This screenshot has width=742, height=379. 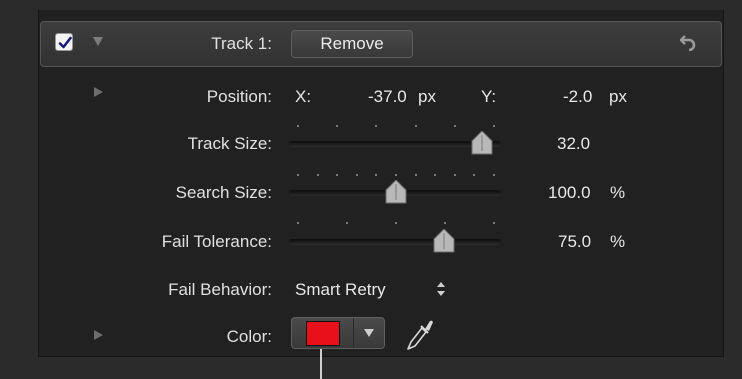 What do you see at coordinates (323, 333) in the screenshot?
I see `color-swatch` at bounding box center [323, 333].